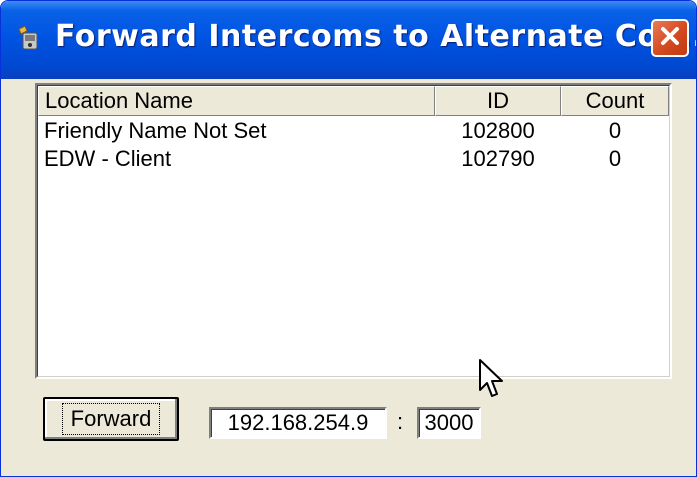 The height and width of the screenshot is (477, 697). I want to click on location-name-cell: Friendly Name Not Set, so click(155, 130).